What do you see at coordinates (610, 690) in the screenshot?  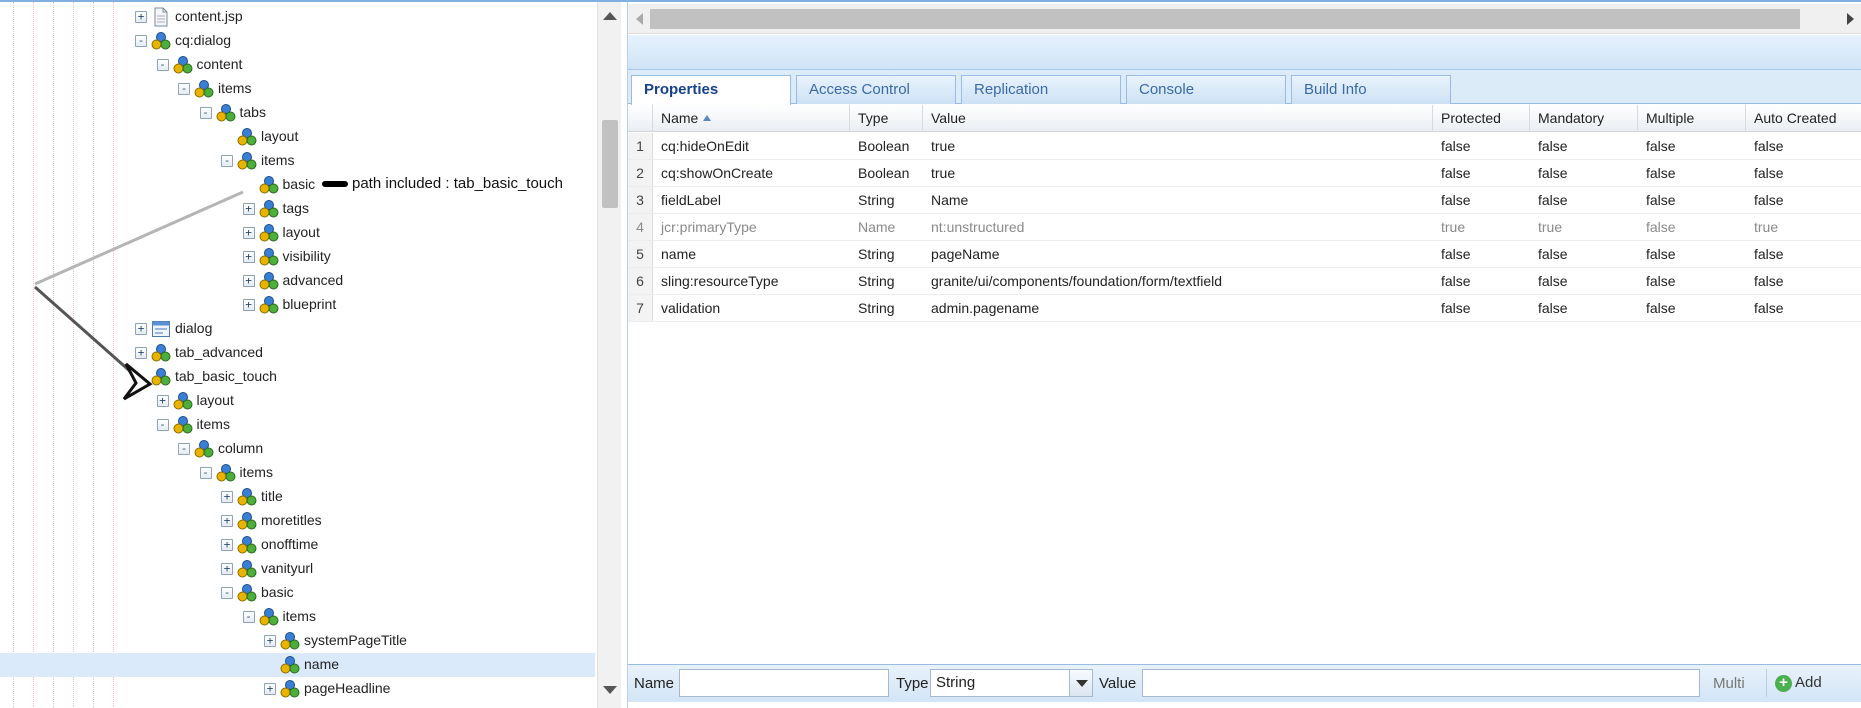 I see `scroll-down-icon` at bounding box center [610, 690].